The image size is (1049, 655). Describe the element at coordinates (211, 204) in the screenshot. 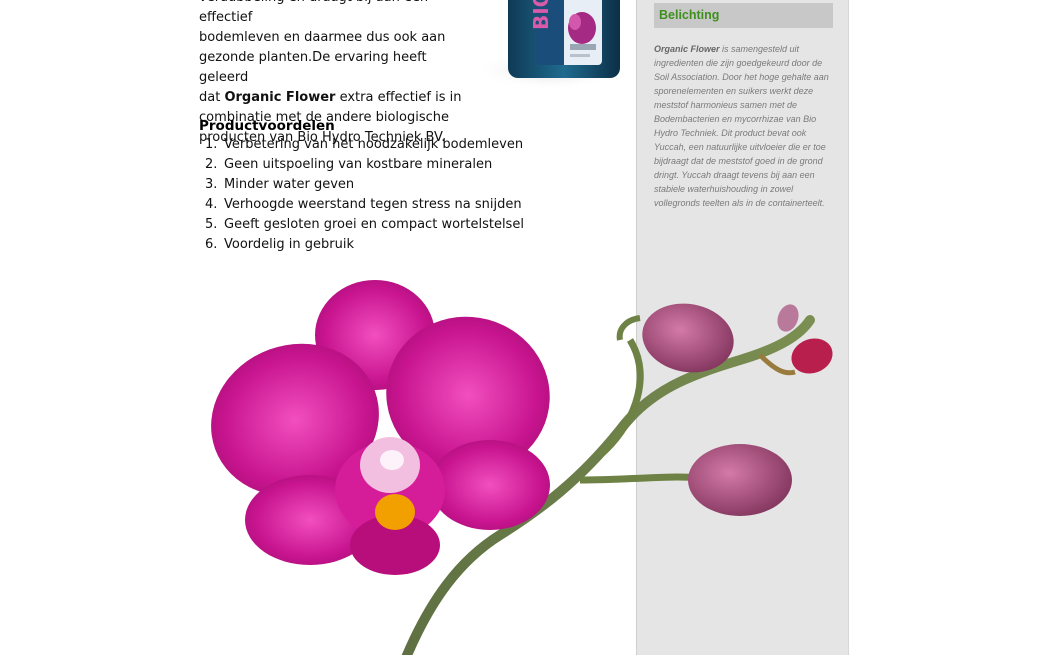

I see `list-number: 4.` at that location.